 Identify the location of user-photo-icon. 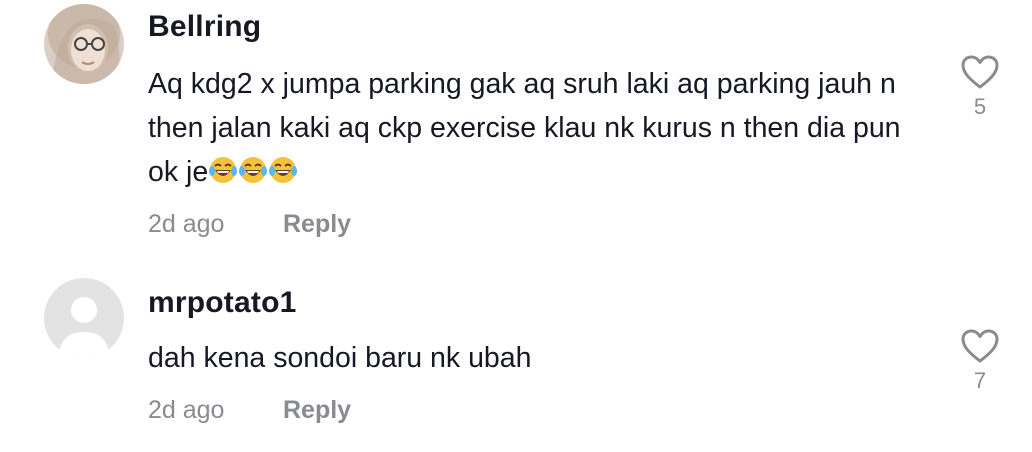
(84, 44).